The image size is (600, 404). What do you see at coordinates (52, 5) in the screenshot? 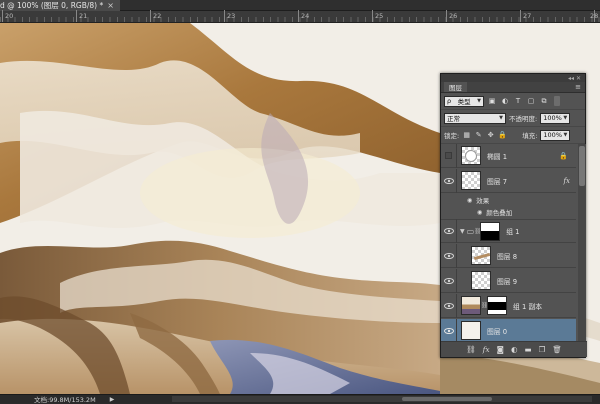
I see `document-tab-title: d @ 100% (图层 0, RGB/8) *` at bounding box center [52, 5].